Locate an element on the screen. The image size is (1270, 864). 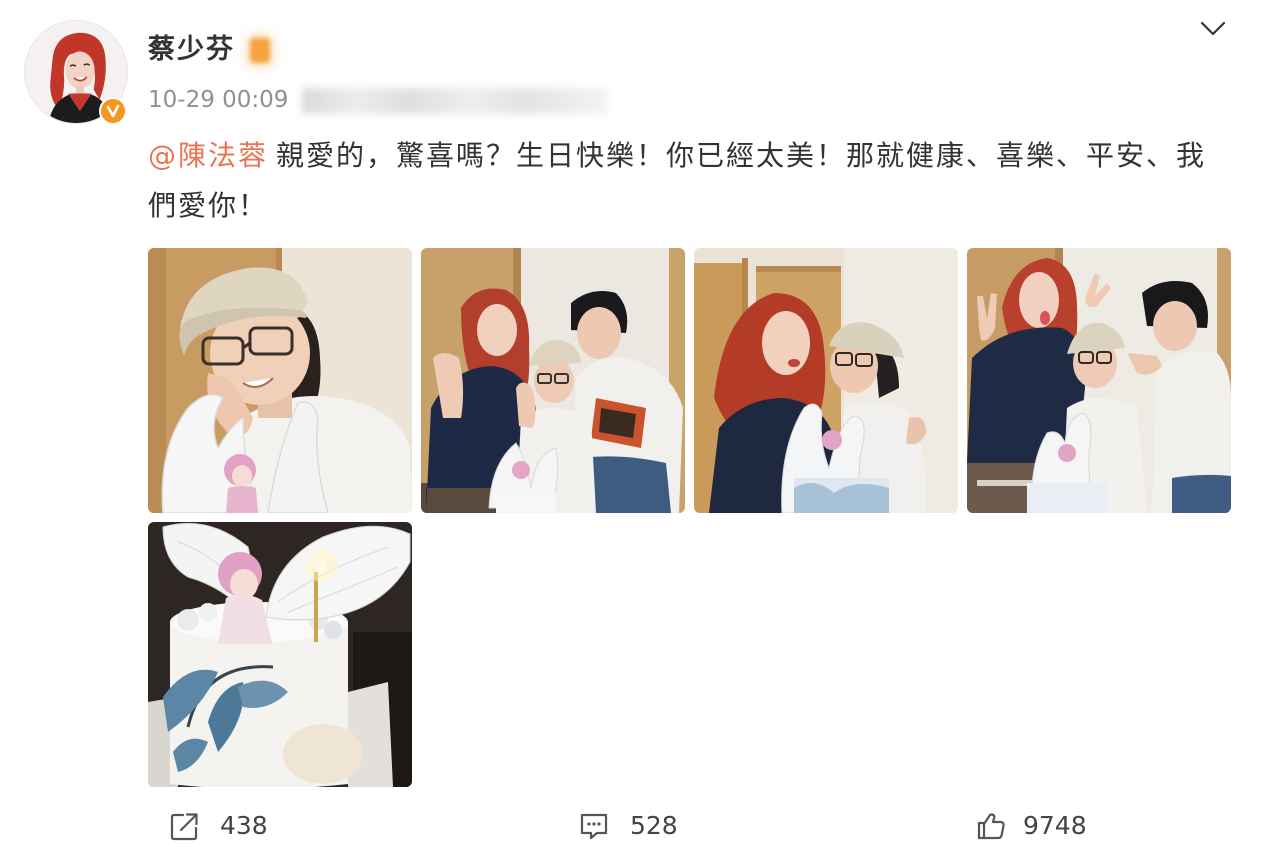
comment-count: 528 is located at coordinates (654, 825).